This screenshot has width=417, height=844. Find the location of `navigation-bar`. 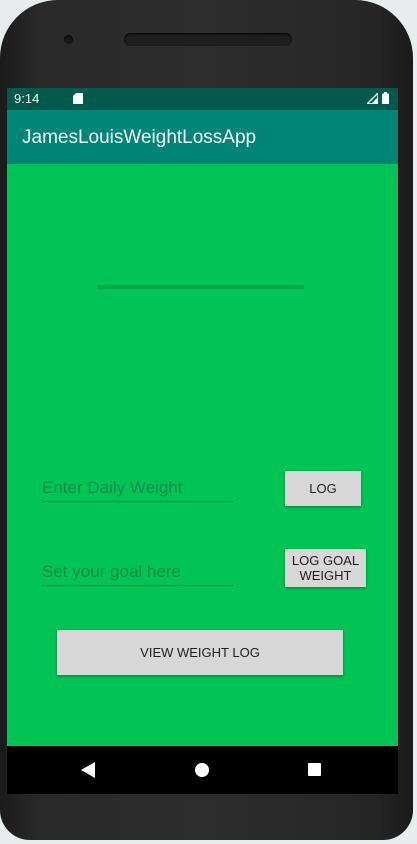

navigation-bar is located at coordinates (202, 770).